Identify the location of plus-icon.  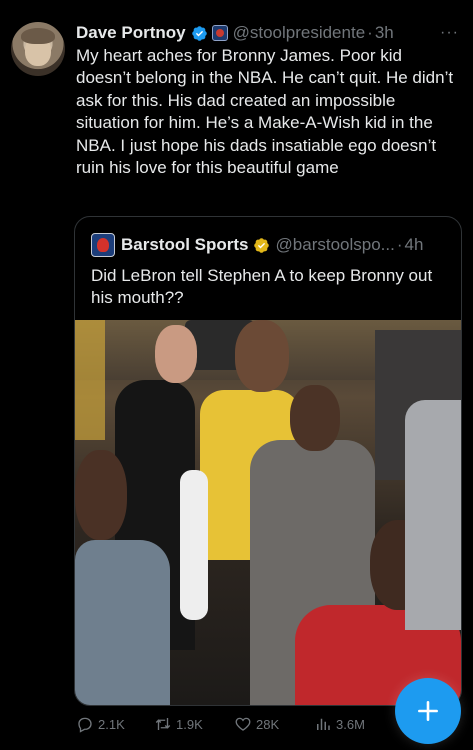
(428, 711).